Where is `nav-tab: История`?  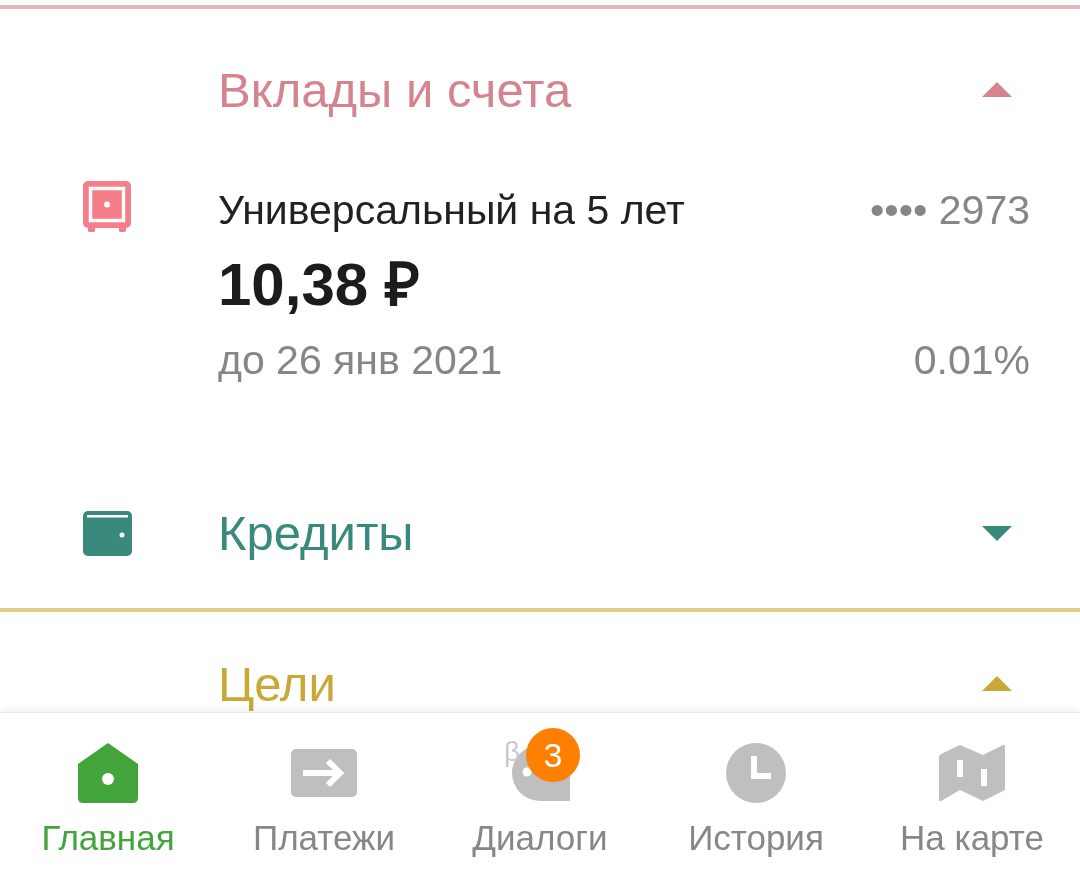
nav-tab: История is located at coordinates (756, 797).